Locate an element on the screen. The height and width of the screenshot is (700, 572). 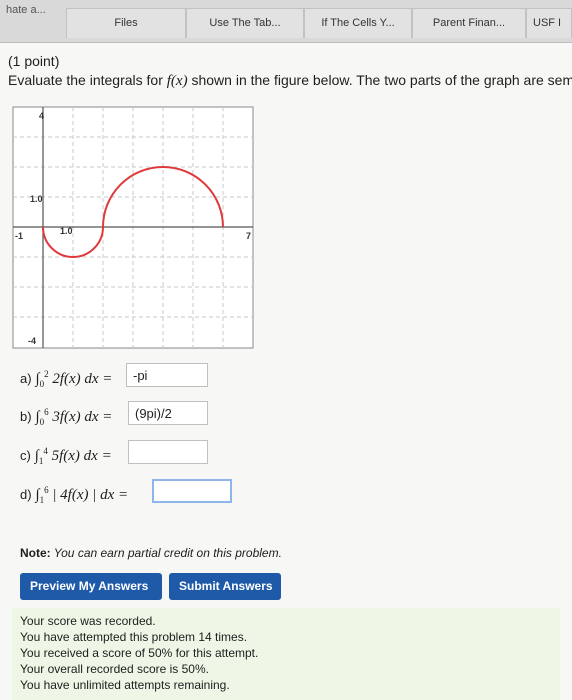
integrand: | 4f(x) | dx = is located at coordinates (90, 495).